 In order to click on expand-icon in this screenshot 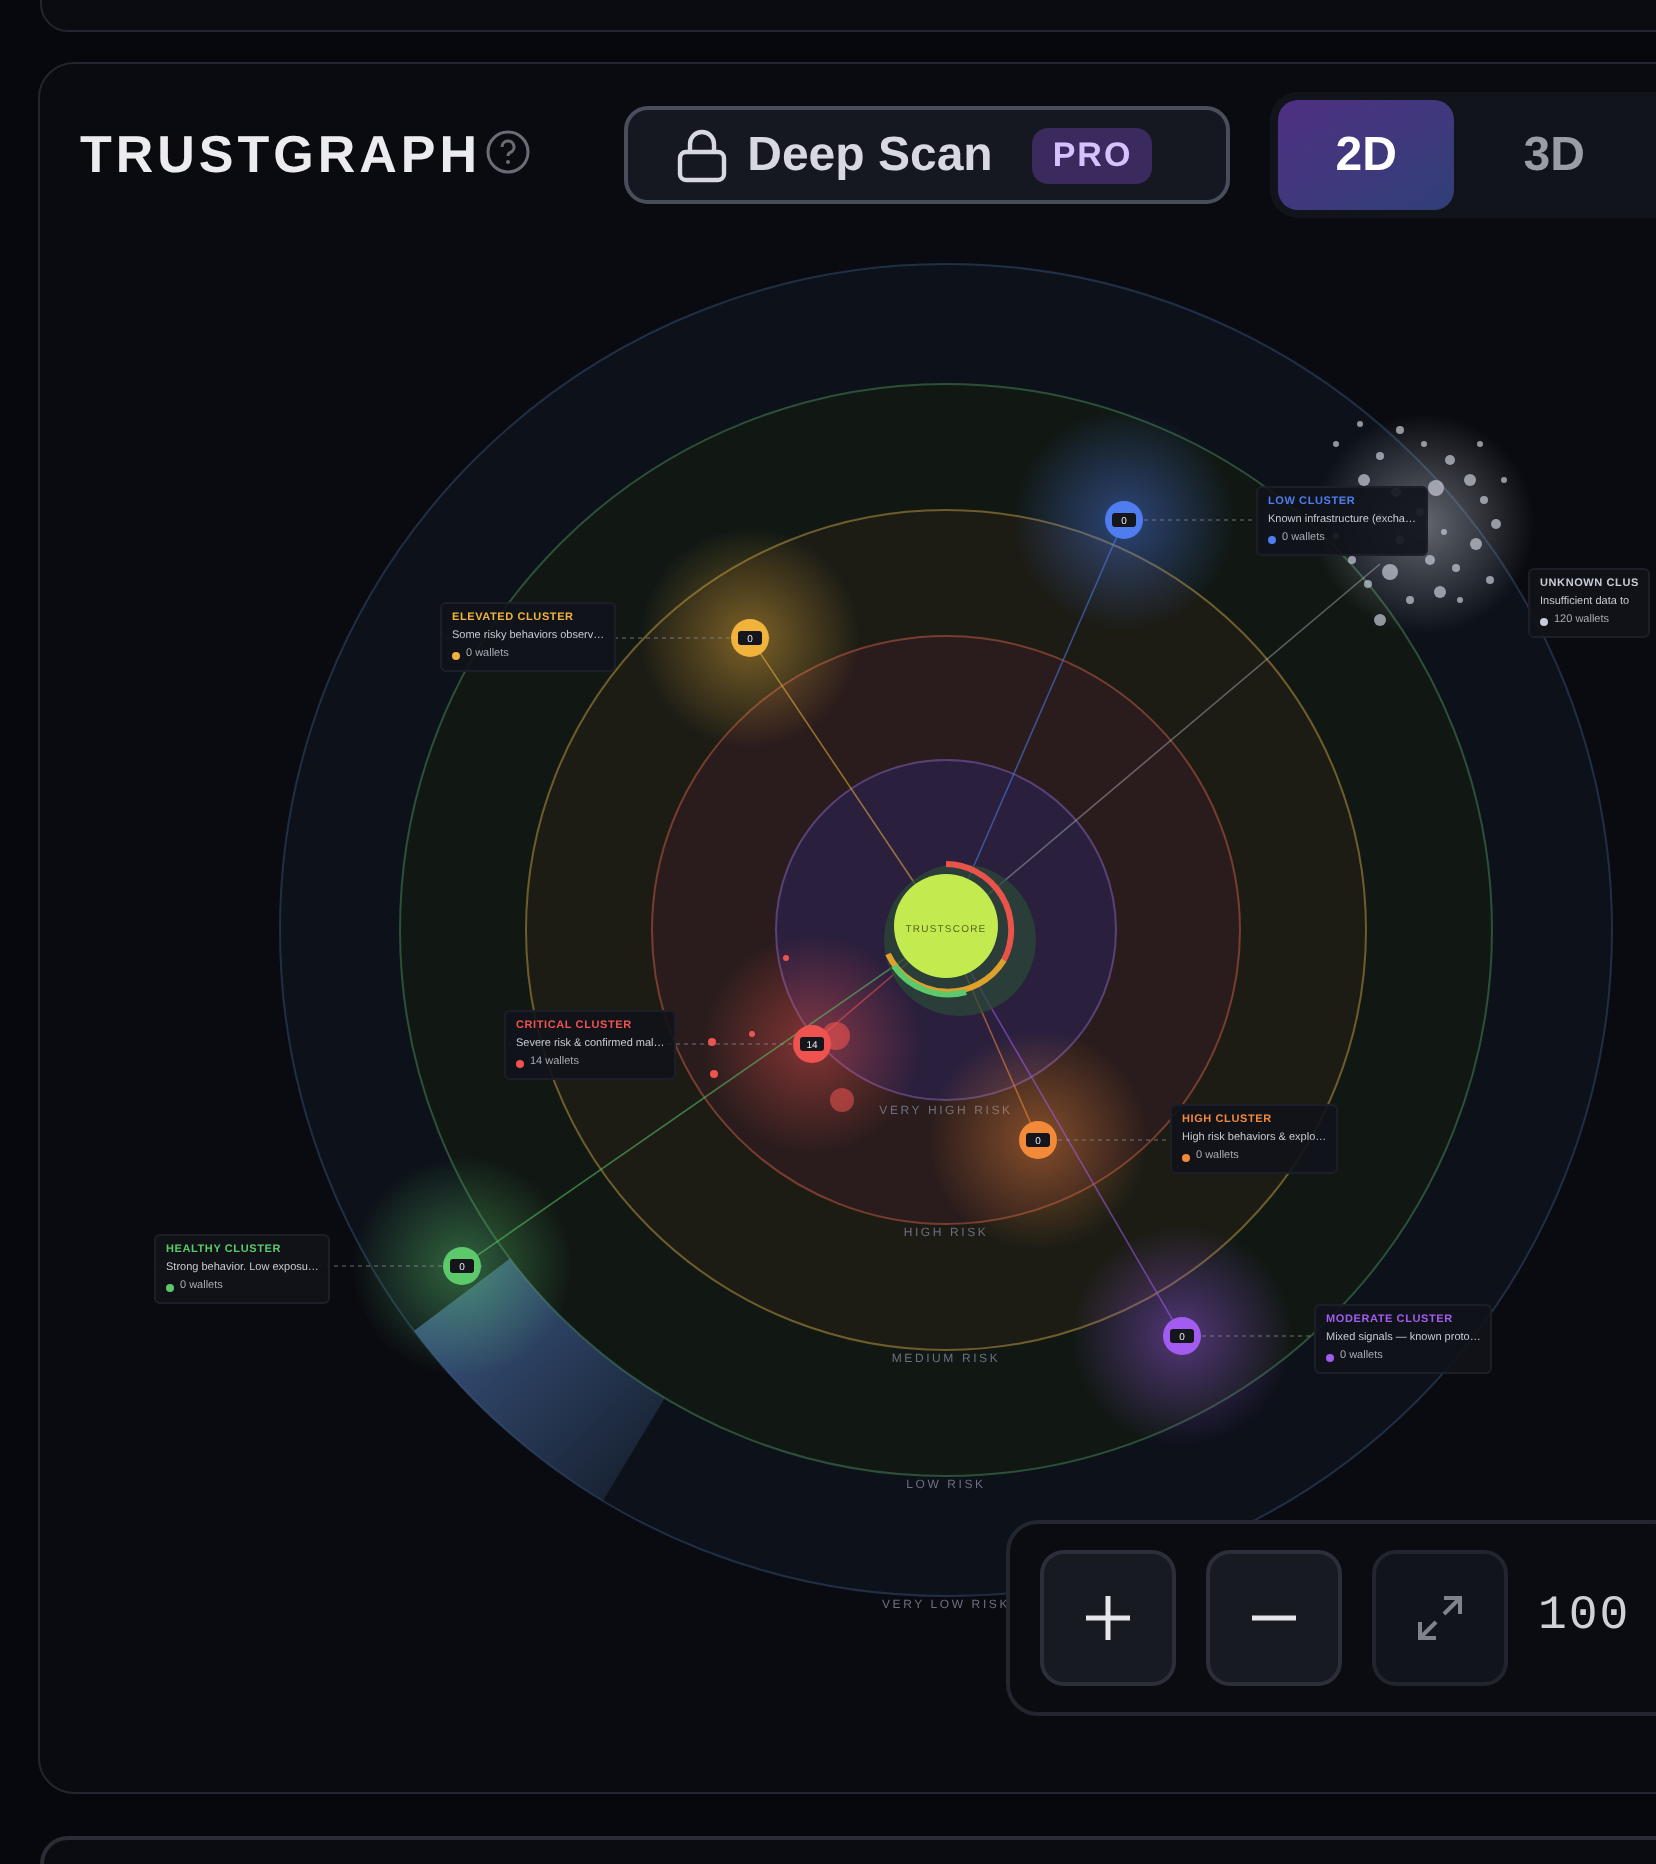, I will do `click(1440, 1618)`.